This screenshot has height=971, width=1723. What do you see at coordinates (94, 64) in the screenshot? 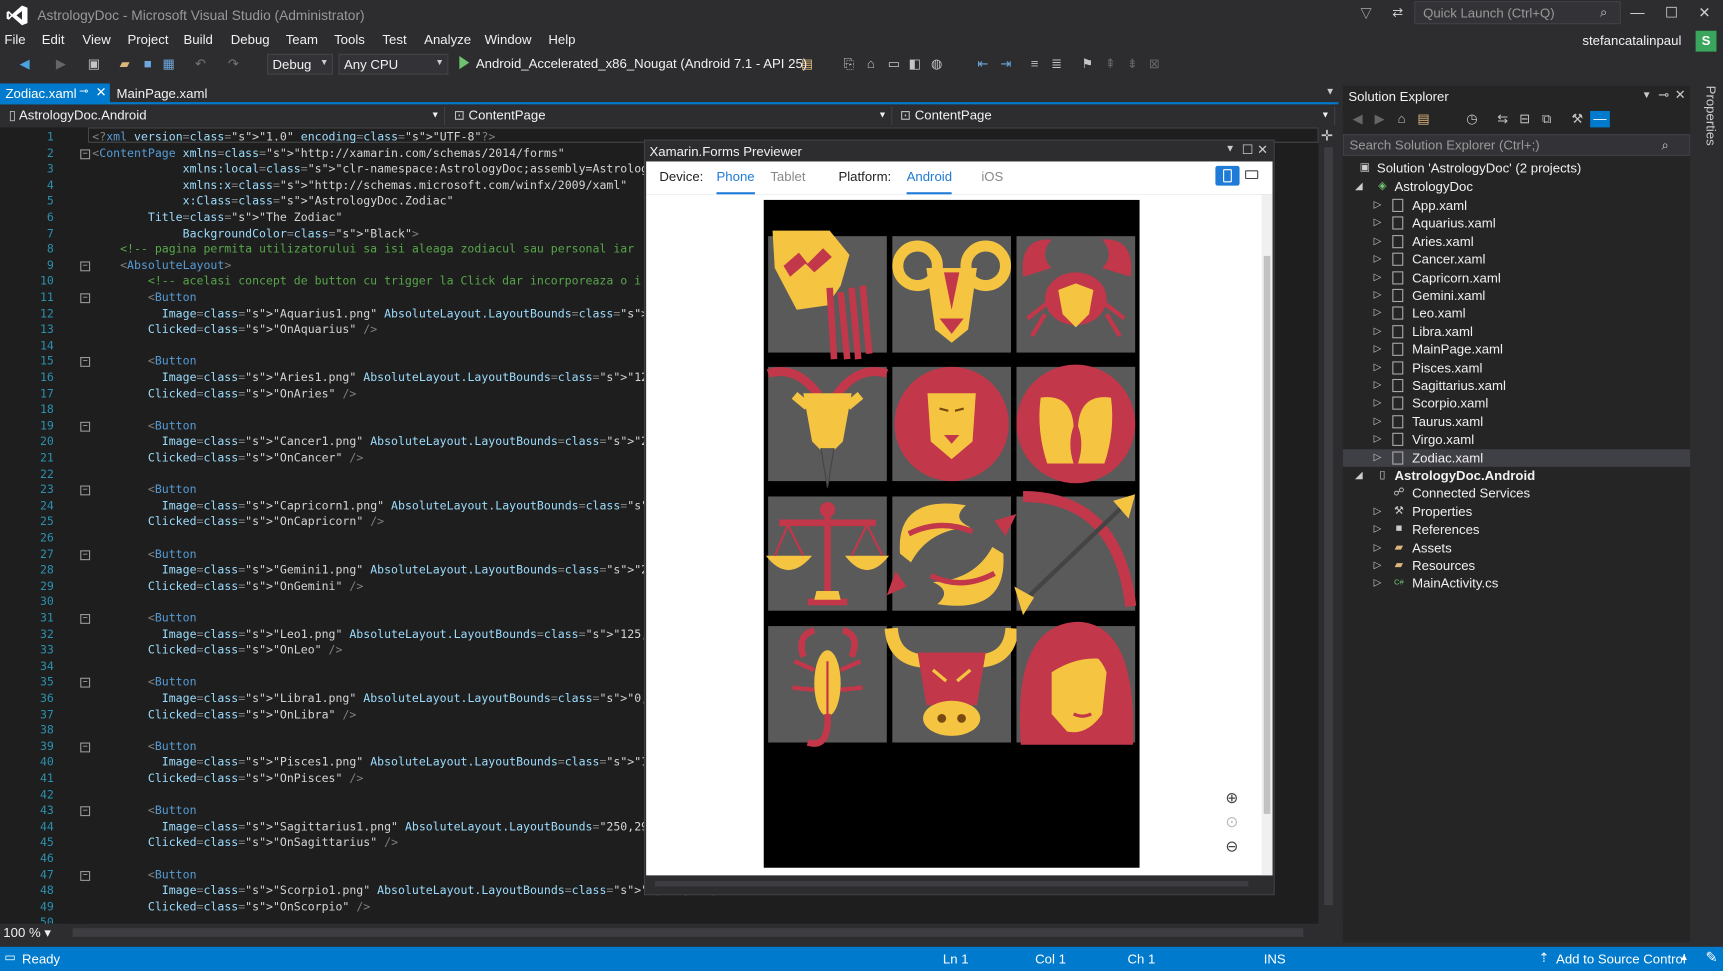
I see `new-project-icon: ▣` at bounding box center [94, 64].